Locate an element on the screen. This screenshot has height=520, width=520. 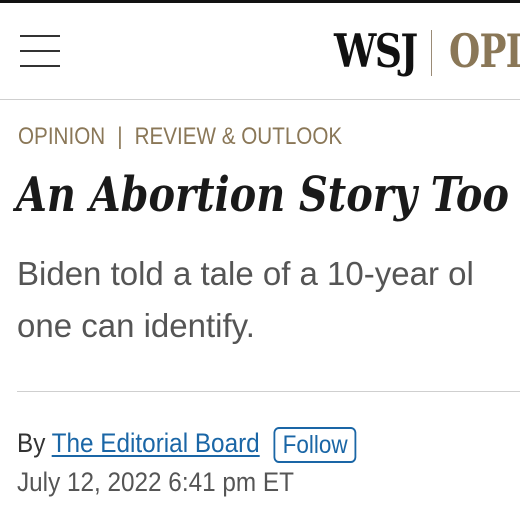
breadcrumb-review-outlook-link: REVIEW & OUTLOOK is located at coordinates (239, 136).